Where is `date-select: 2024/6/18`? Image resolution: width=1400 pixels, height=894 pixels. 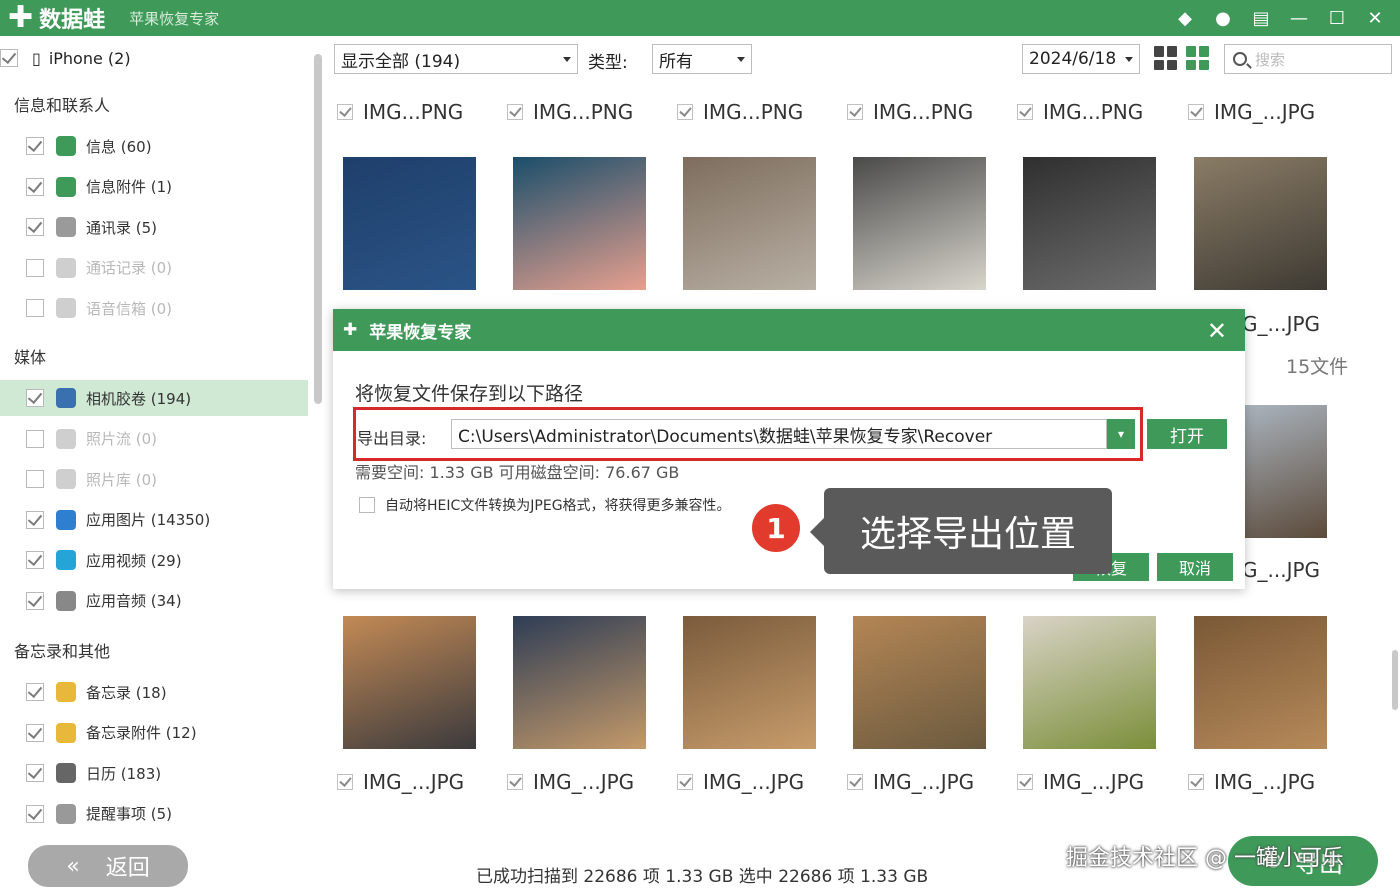 date-select: 2024/6/18 is located at coordinates (1081, 59).